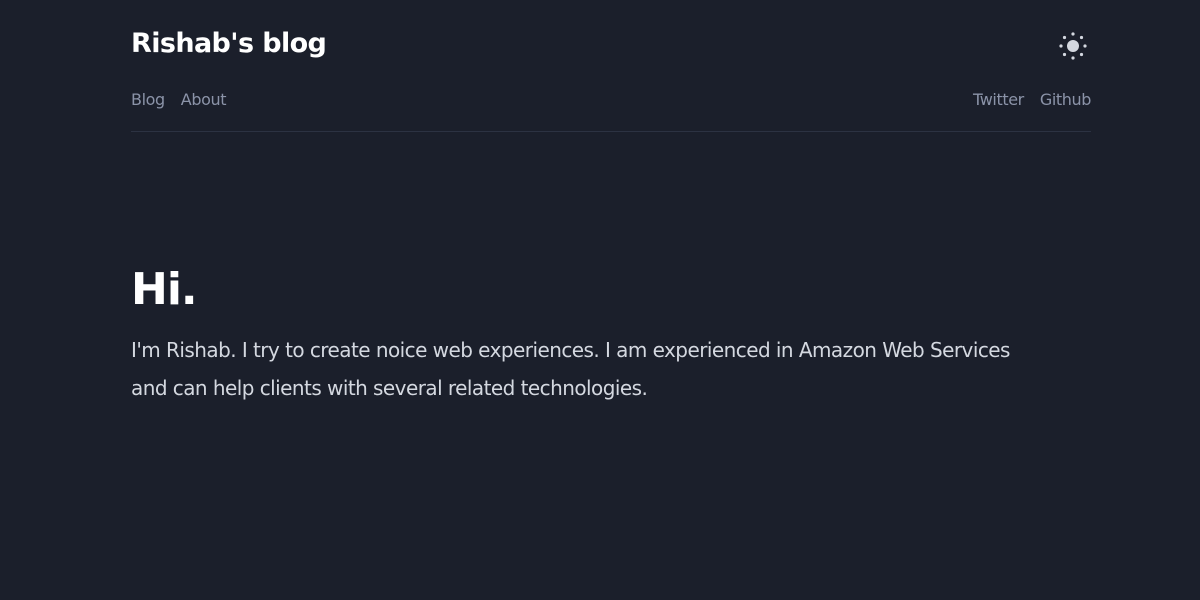 The image size is (1200, 600). I want to click on header-divider, so click(611, 131).